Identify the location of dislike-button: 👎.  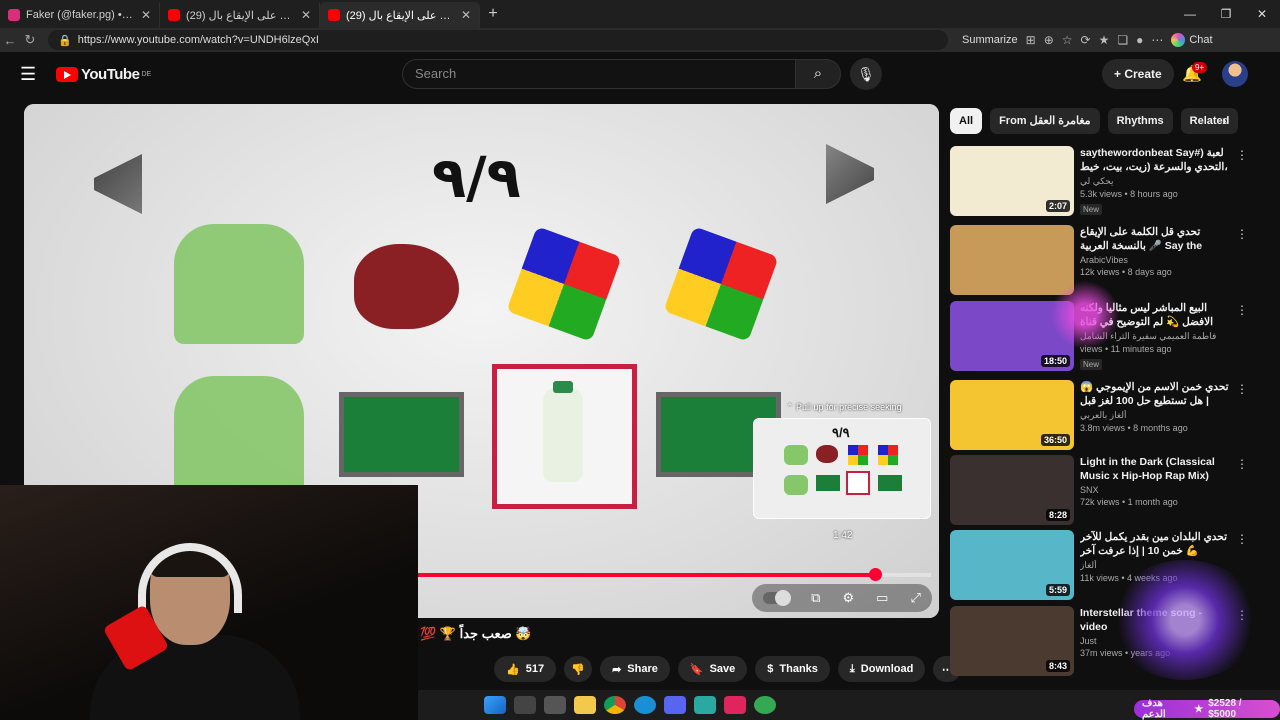
(578, 669).